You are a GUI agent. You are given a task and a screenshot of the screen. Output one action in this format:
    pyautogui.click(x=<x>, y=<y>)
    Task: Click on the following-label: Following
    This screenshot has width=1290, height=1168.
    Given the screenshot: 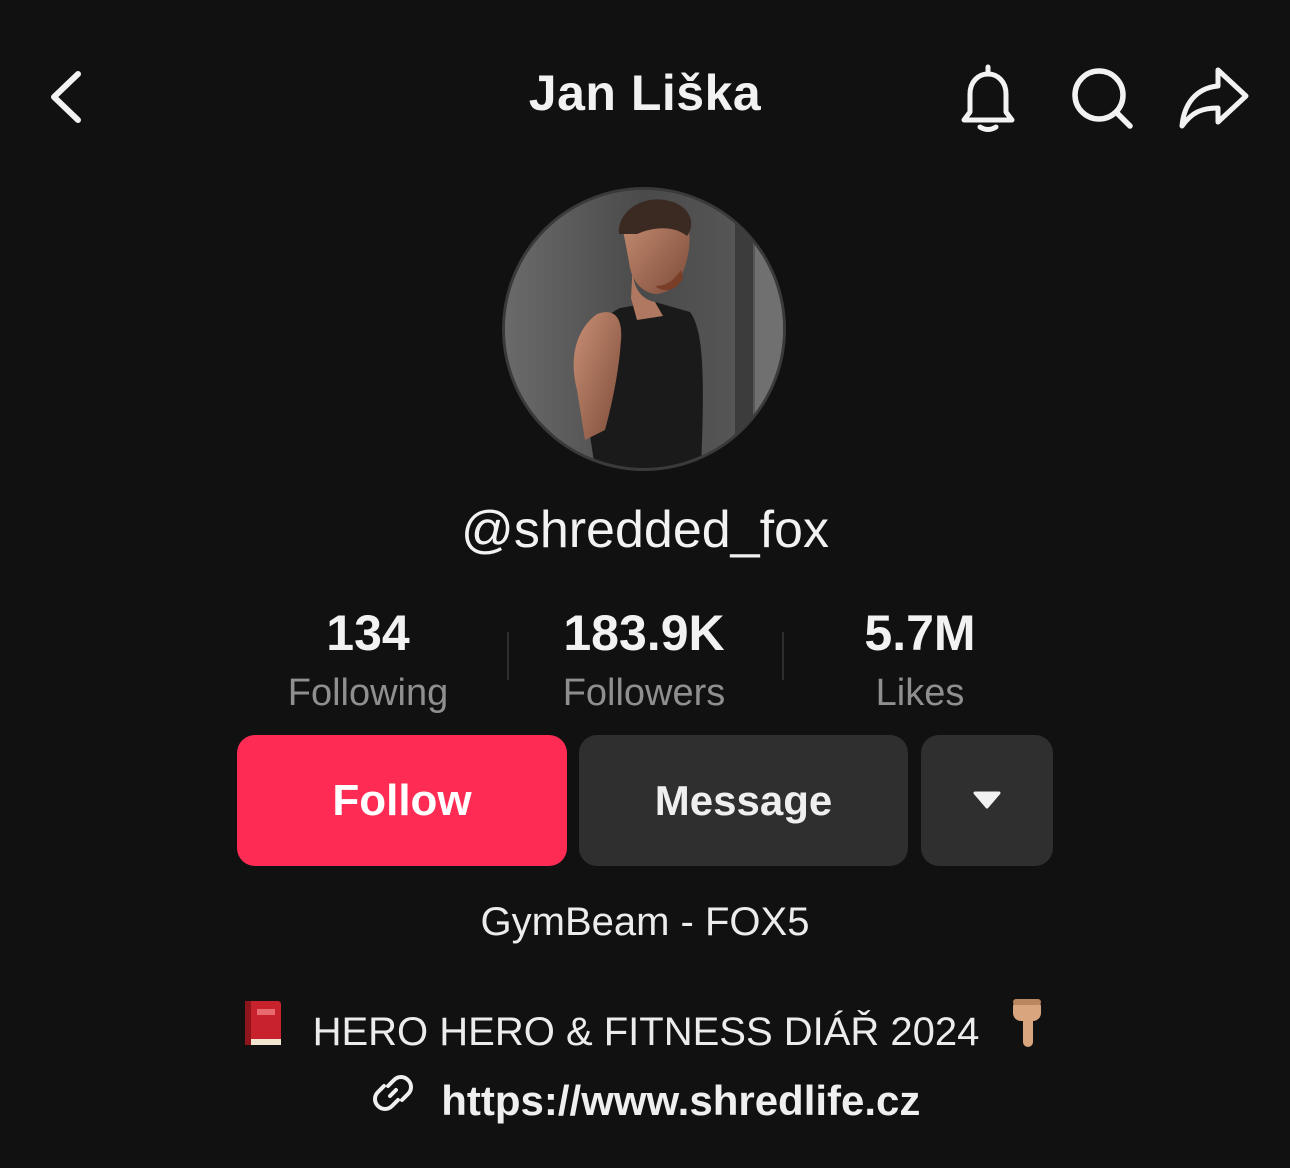 What is the action you would take?
    pyautogui.click(x=368, y=693)
    